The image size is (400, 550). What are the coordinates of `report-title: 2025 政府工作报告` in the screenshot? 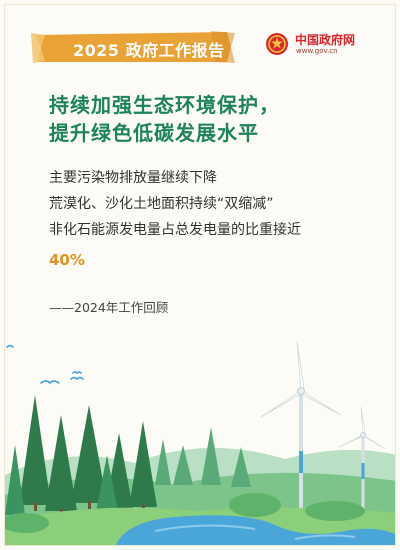 It's located at (149, 50).